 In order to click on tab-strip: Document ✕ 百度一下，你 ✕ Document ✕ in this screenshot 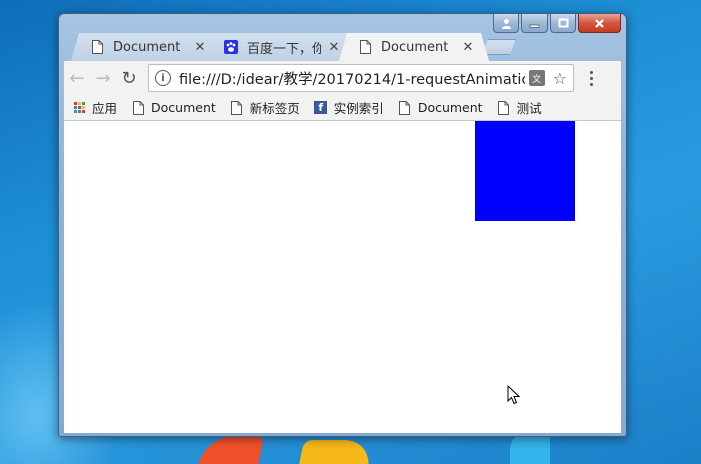, I will do `click(306, 47)`.